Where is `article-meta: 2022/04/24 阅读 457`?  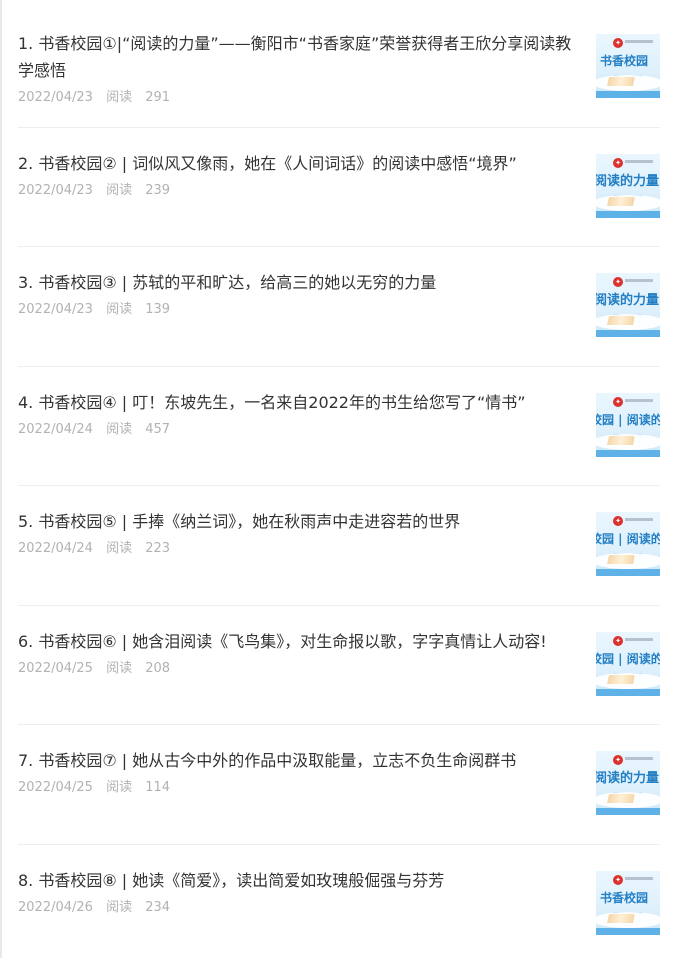 article-meta: 2022/04/24 阅读 457 is located at coordinates (298, 430).